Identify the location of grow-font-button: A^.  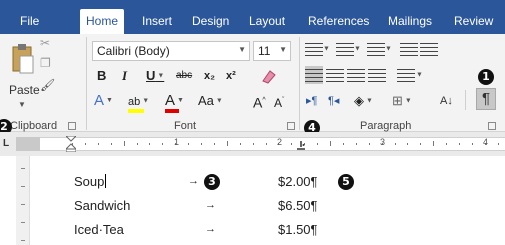
(259, 101).